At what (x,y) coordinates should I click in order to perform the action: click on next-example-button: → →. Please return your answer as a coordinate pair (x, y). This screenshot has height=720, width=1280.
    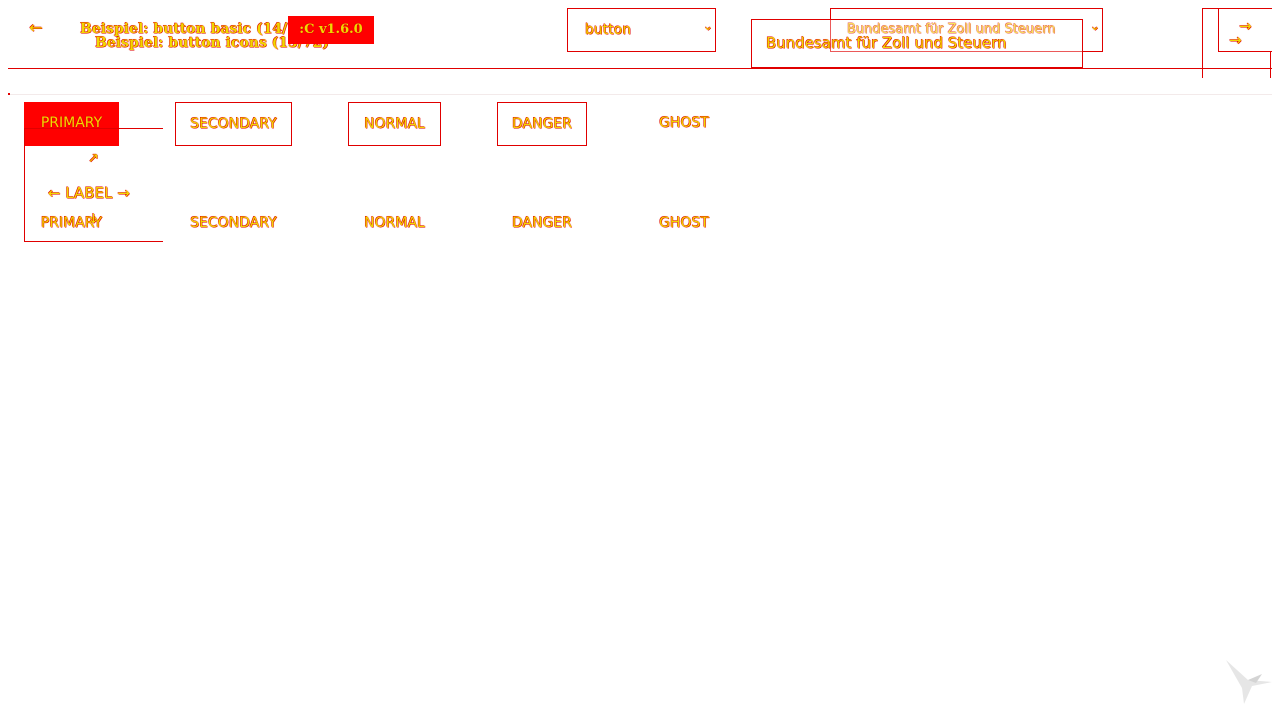
    Looking at the image, I should click on (1245, 30).